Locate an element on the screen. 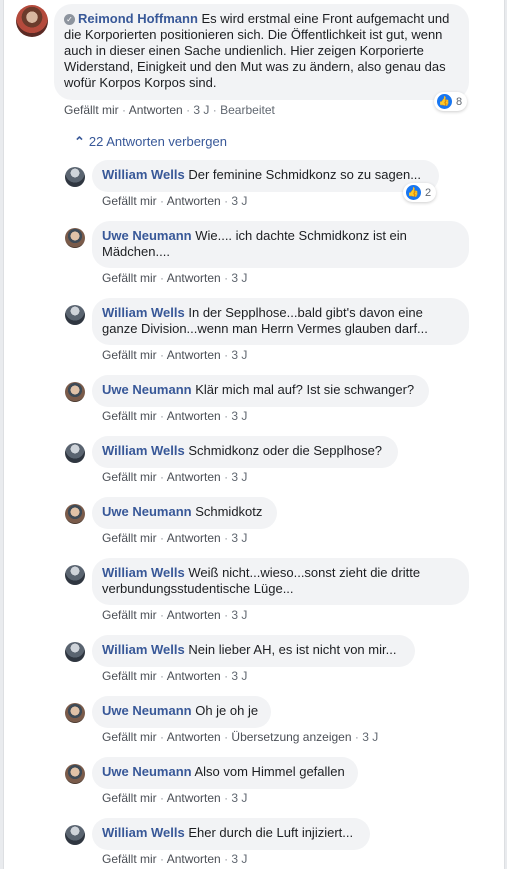 The image size is (507, 869). reaction-count: 👍 8 is located at coordinates (451, 101).